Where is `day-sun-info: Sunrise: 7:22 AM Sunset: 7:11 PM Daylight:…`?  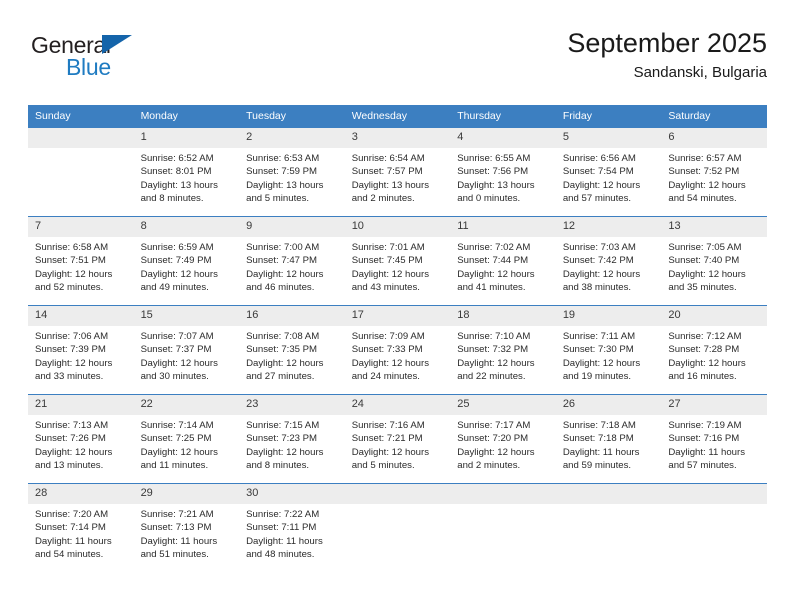 day-sun-info: Sunrise: 7:22 AM Sunset: 7:11 PM Daylight:… is located at coordinates (292, 533).